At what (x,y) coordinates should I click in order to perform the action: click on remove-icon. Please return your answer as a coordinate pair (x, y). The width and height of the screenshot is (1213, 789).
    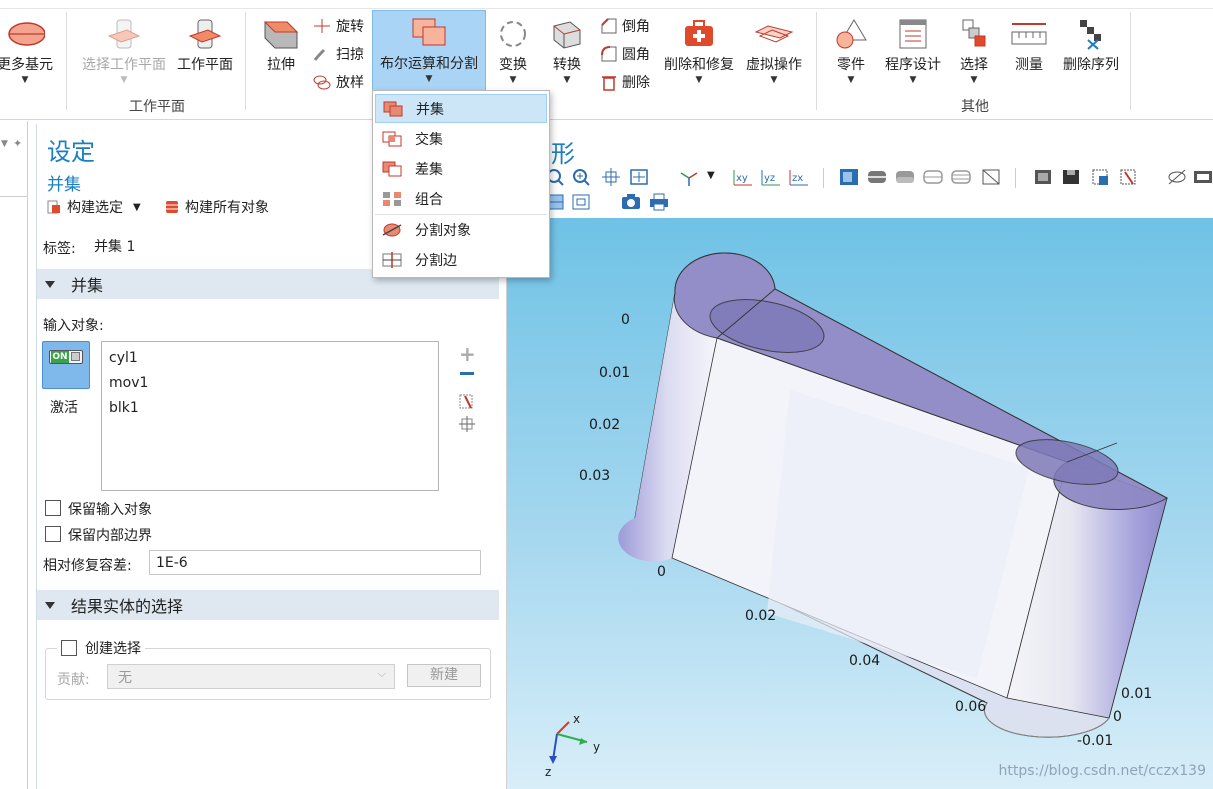
    Looking at the image, I should click on (467, 373).